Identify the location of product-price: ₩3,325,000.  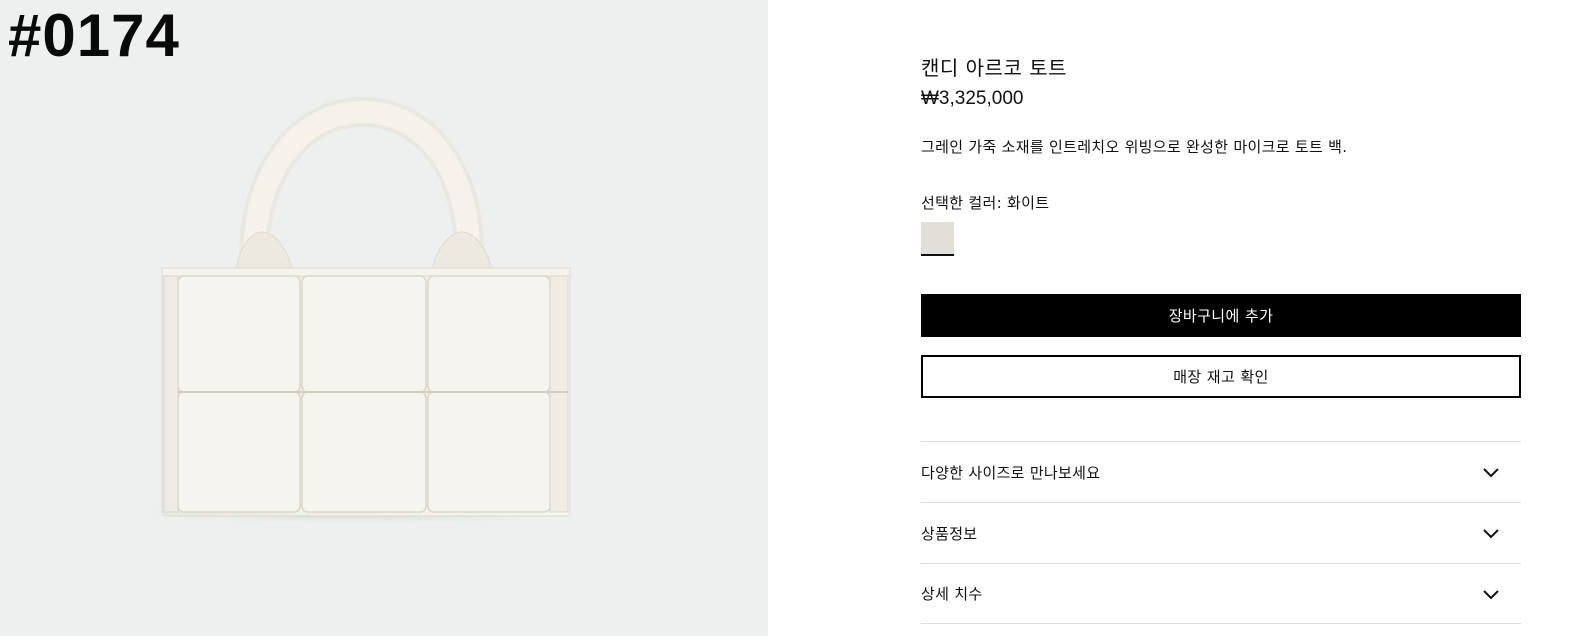
(972, 98).